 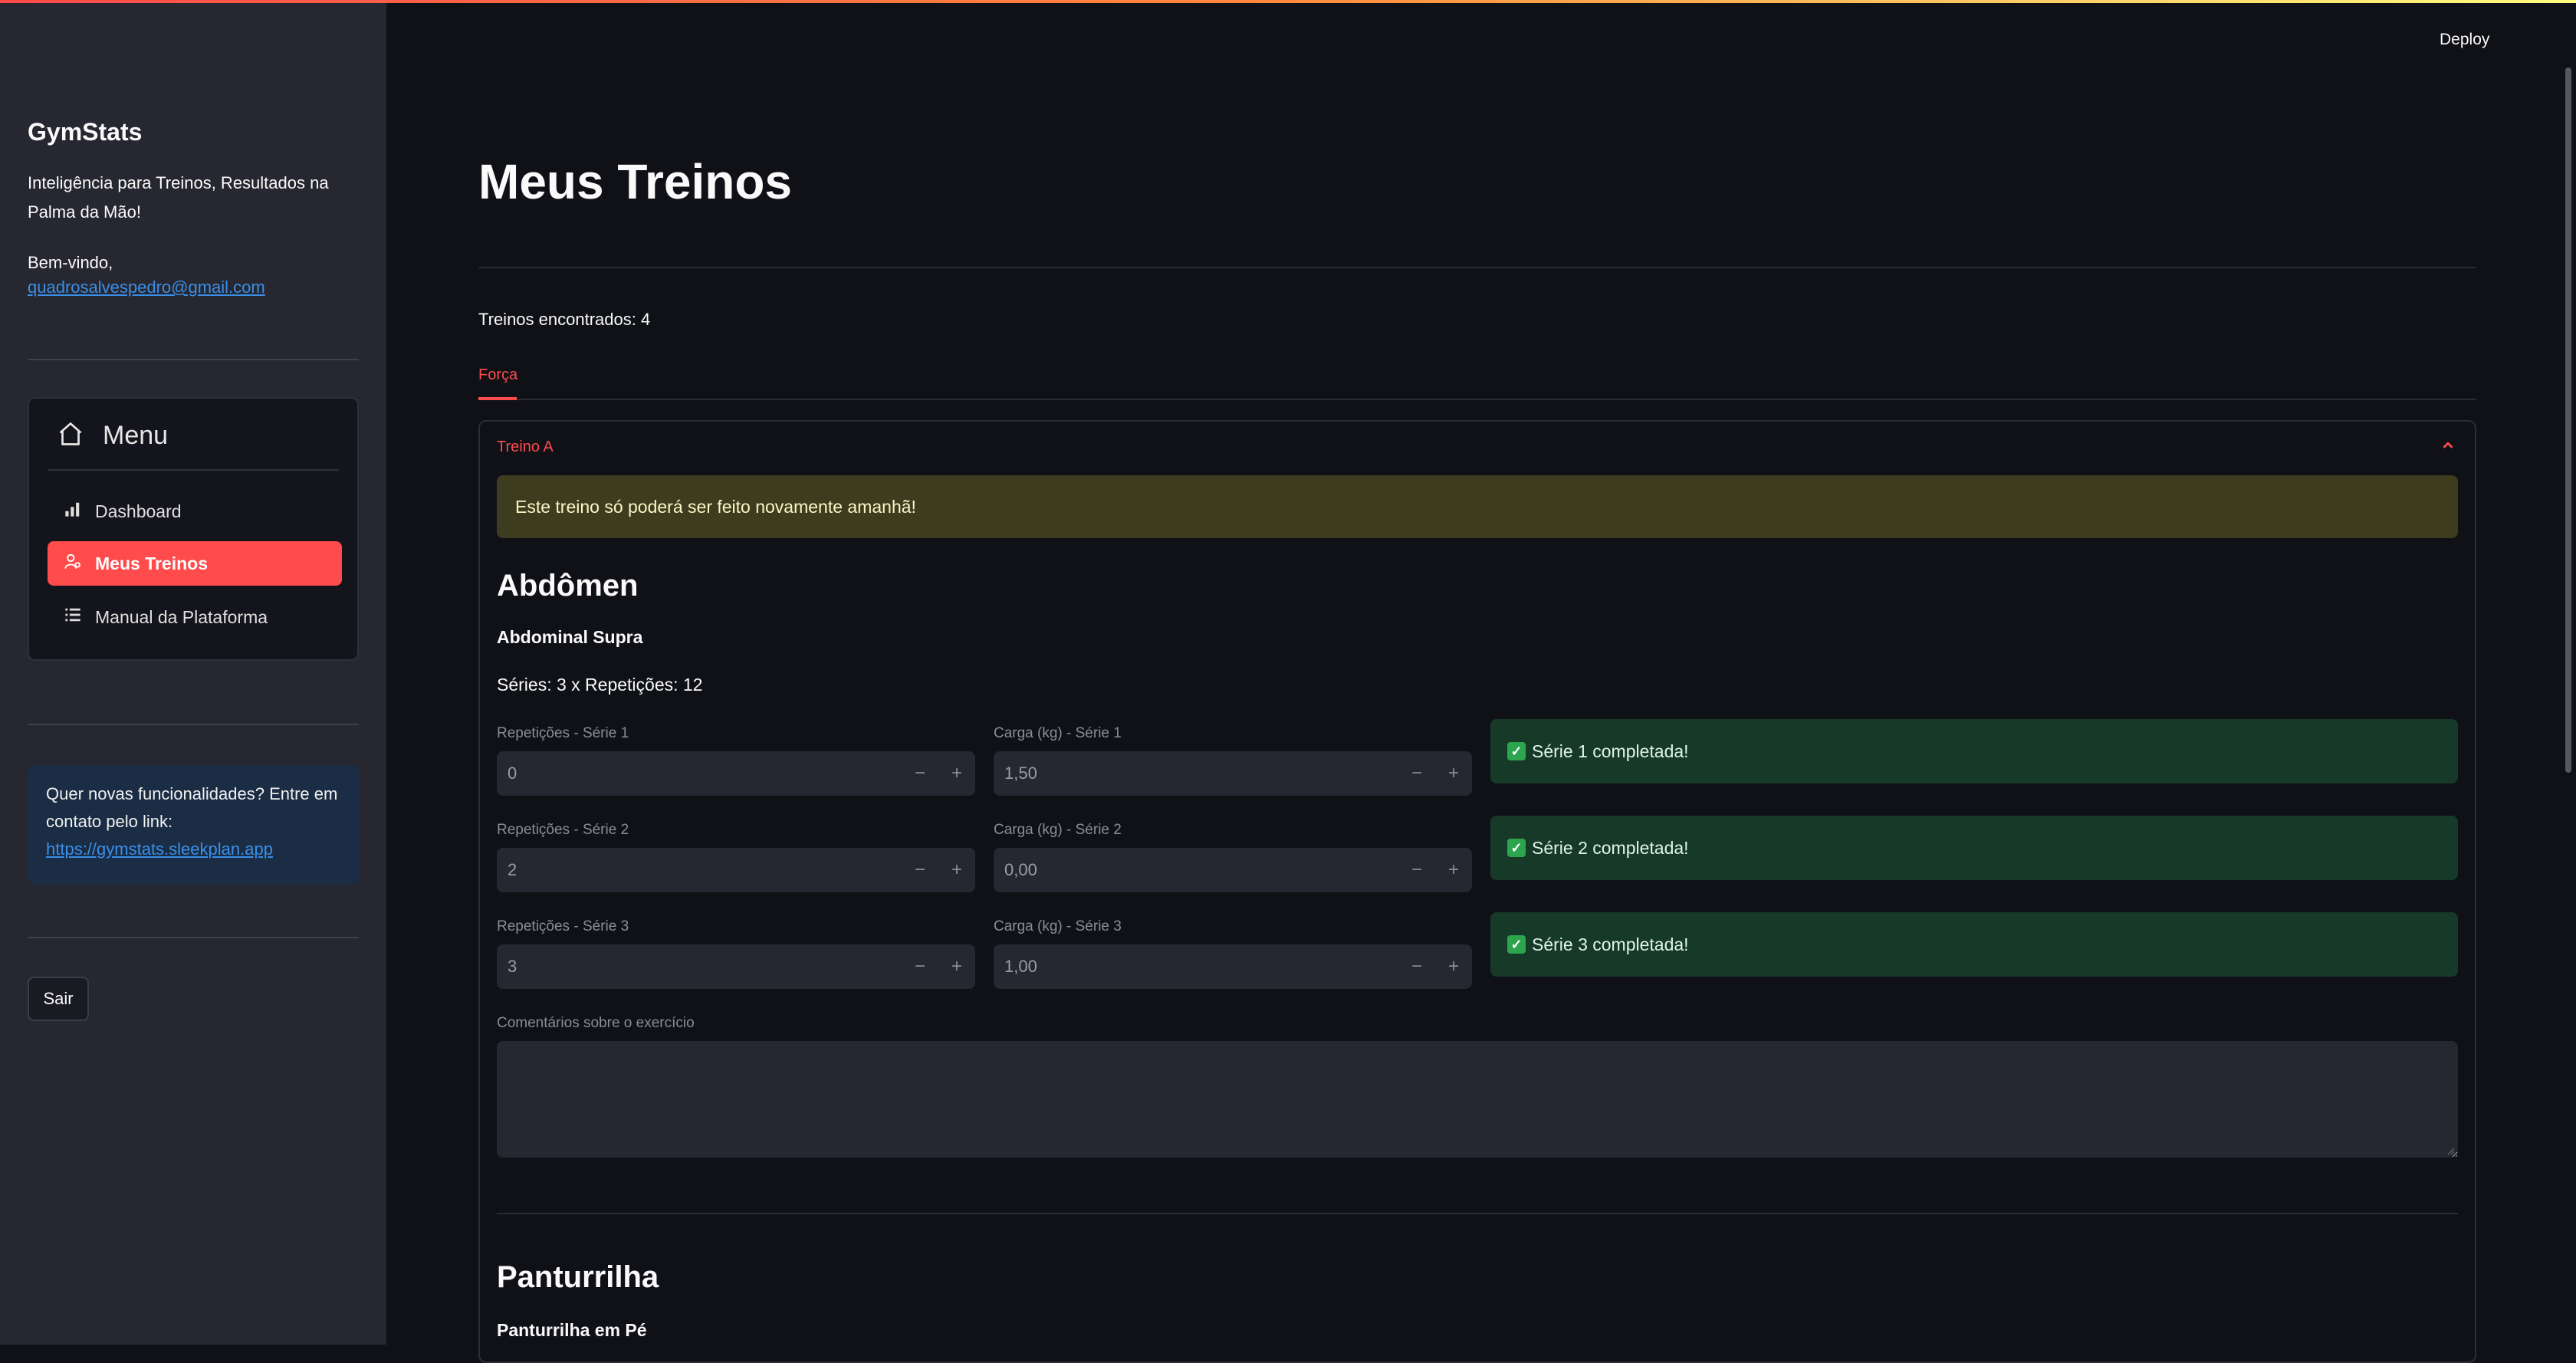 What do you see at coordinates (72, 511) in the screenshot?
I see `bar-chart-icon` at bounding box center [72, 511].